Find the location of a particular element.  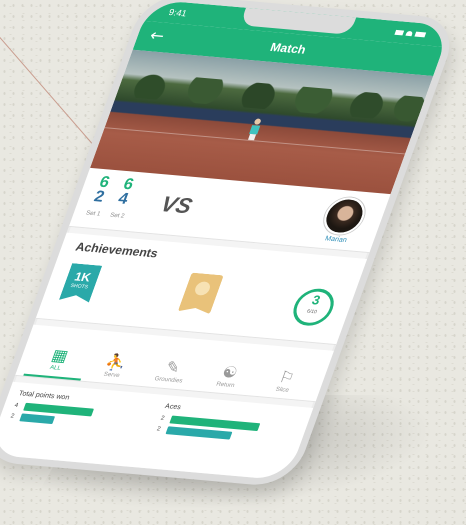

ribbon-badge: 1K SHOTS is located at coordinates (80, 282).